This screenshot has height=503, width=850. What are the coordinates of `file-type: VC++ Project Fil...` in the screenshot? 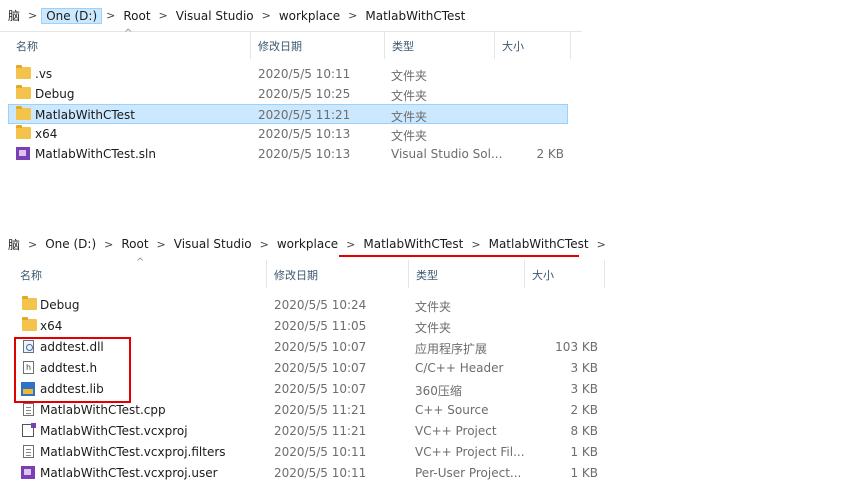 It's located at (470, 452).